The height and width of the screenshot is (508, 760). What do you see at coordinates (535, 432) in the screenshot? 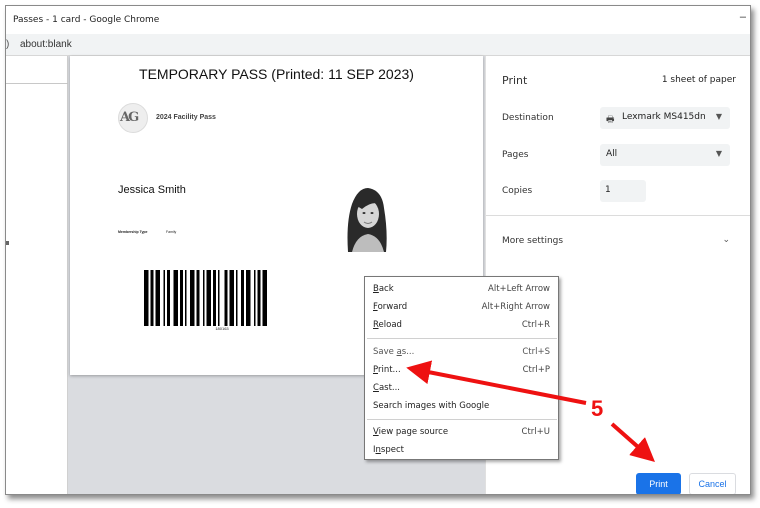
I see `menu-item-shortcut: Ctrl+U` at bounding box center [535, 432].